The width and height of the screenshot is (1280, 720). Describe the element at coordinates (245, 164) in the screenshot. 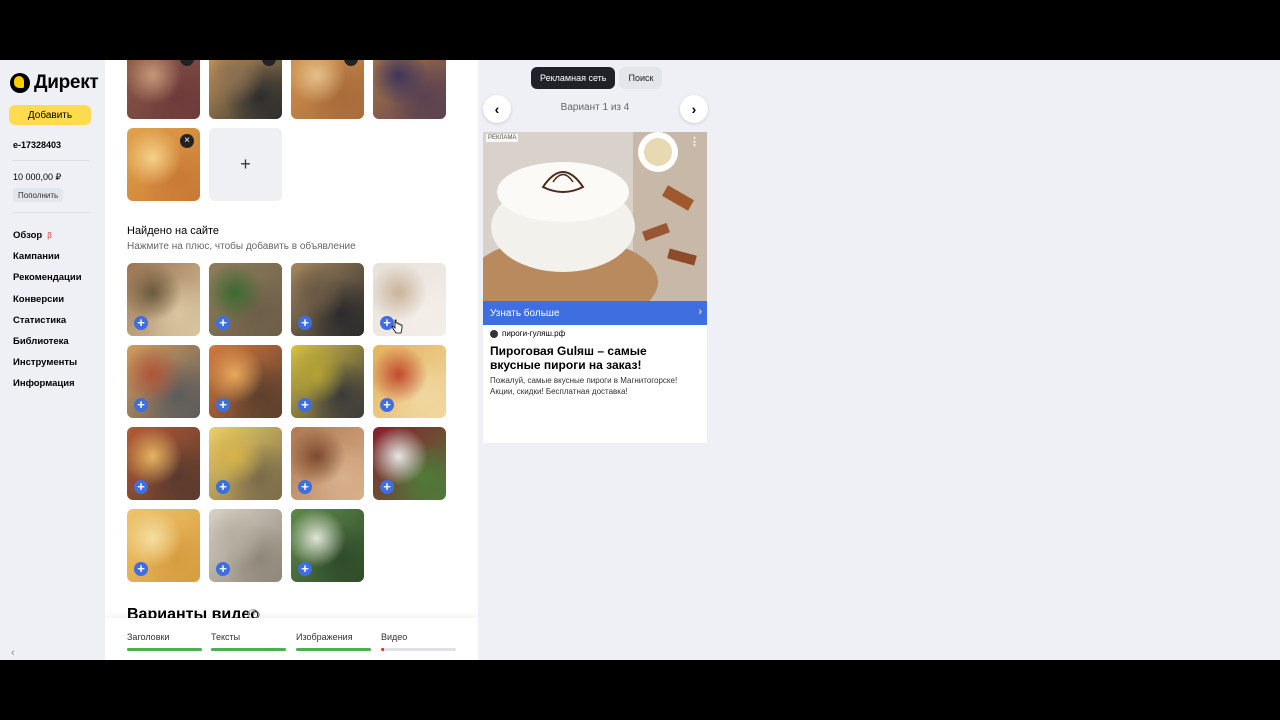

I see `add-image-button: +` at that location.